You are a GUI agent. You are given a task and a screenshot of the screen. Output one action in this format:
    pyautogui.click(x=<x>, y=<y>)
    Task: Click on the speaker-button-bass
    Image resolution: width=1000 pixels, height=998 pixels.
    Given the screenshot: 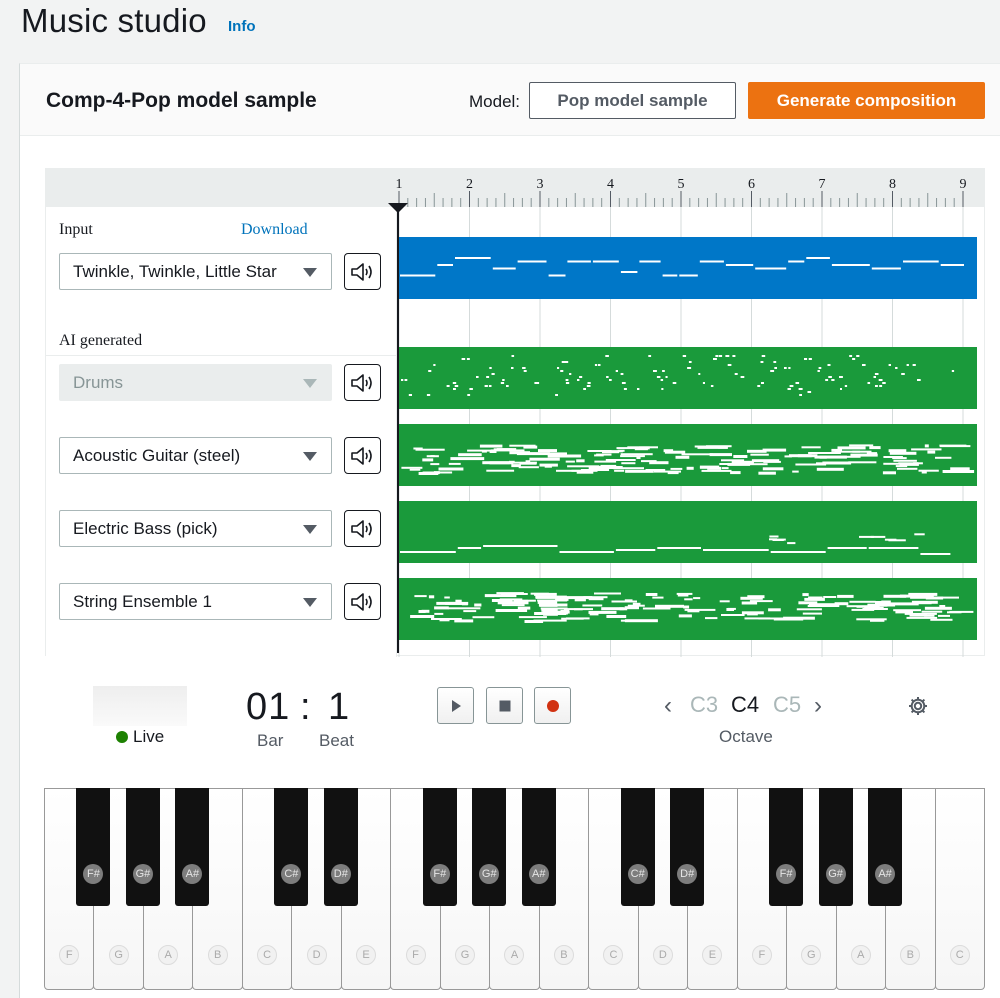 What is the action you would take?
    pyautogui.click(x=362, y=528)
    